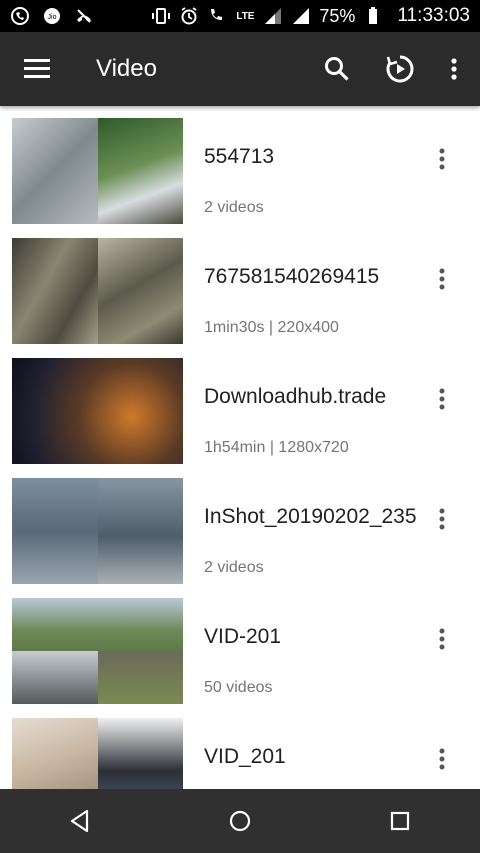 The image size is (480, 853). I want to click on lte-signal-icon: LTE, so click(245, 16).